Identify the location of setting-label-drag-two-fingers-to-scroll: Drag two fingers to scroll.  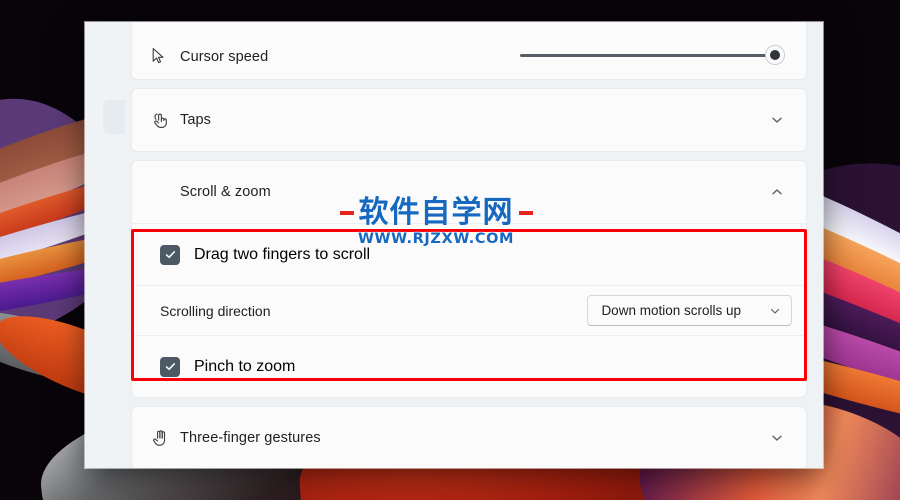
(282, 254).